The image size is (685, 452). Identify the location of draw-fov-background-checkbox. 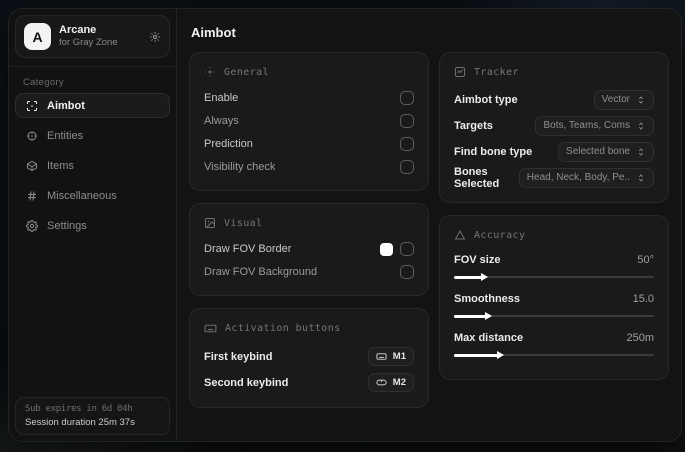
(407, 272).